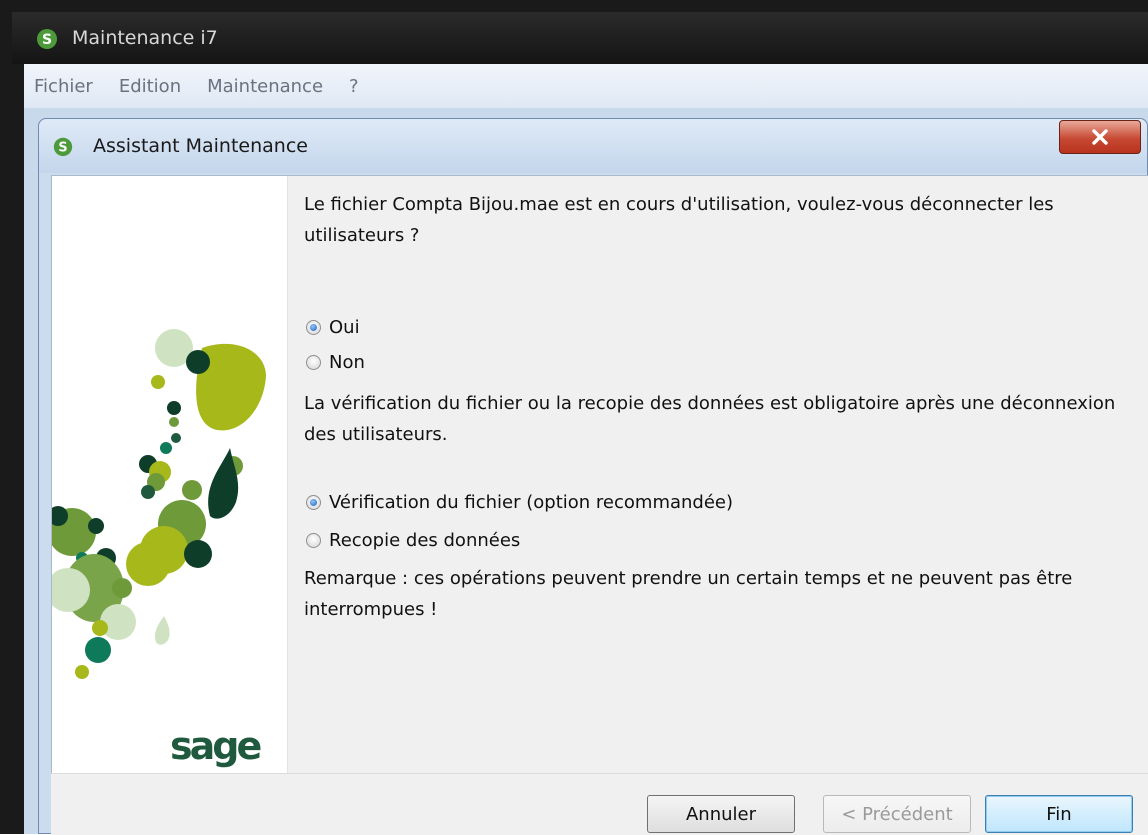  Describe the element at coordinates (1059, 814) in the screenshot. I see `finish-button: Fin` at that location.